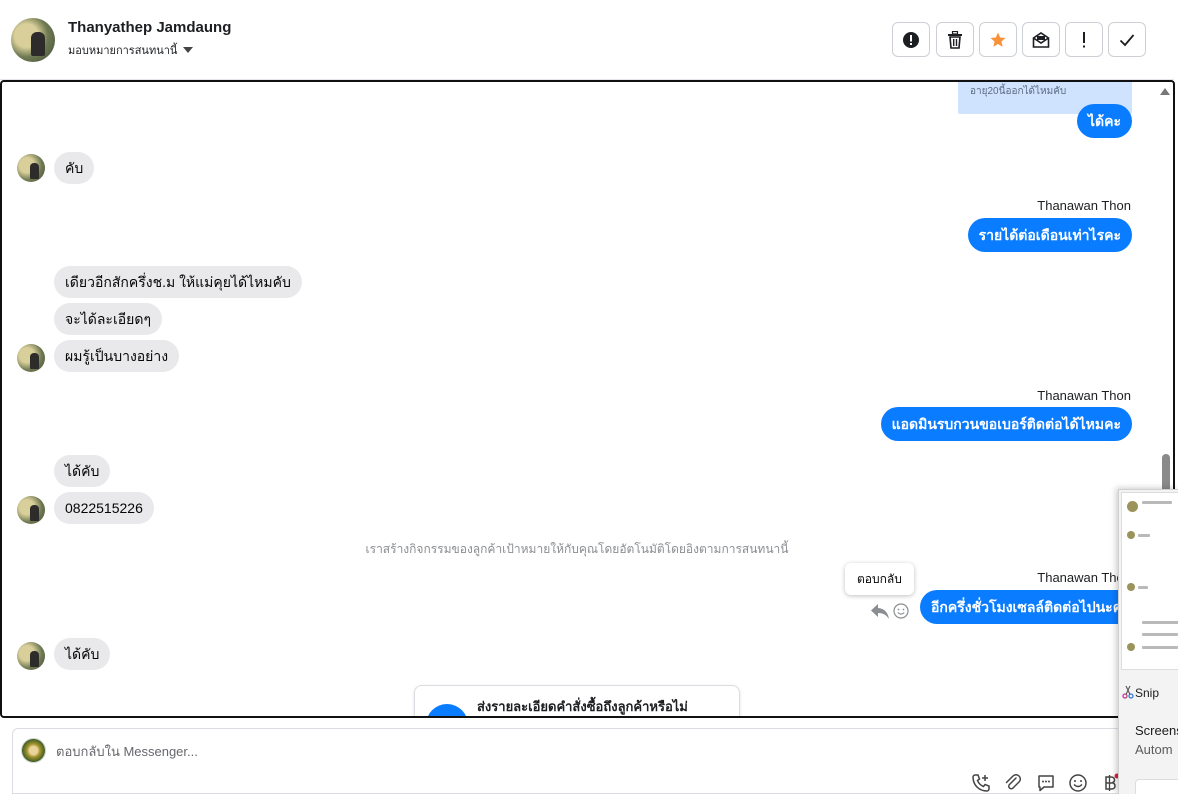  I want to click on mark-unread-button, so click(1041, 39).